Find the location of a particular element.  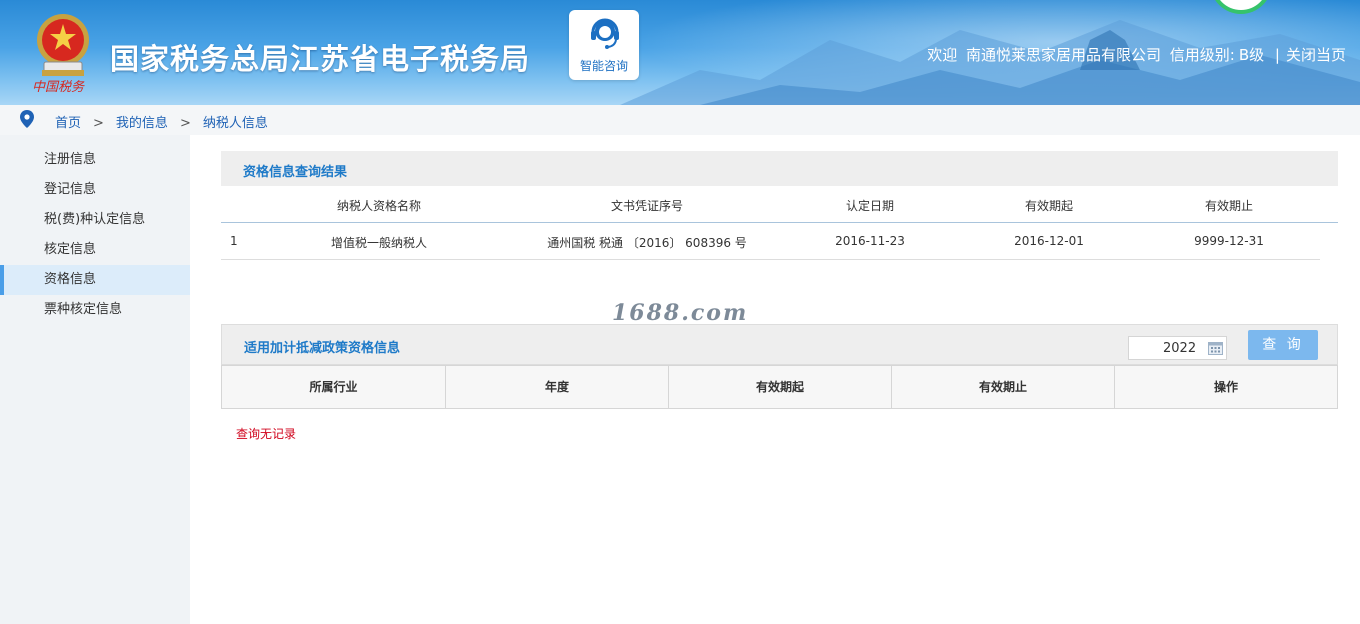

headset-agent-icon is located at coordinates (605, 33).